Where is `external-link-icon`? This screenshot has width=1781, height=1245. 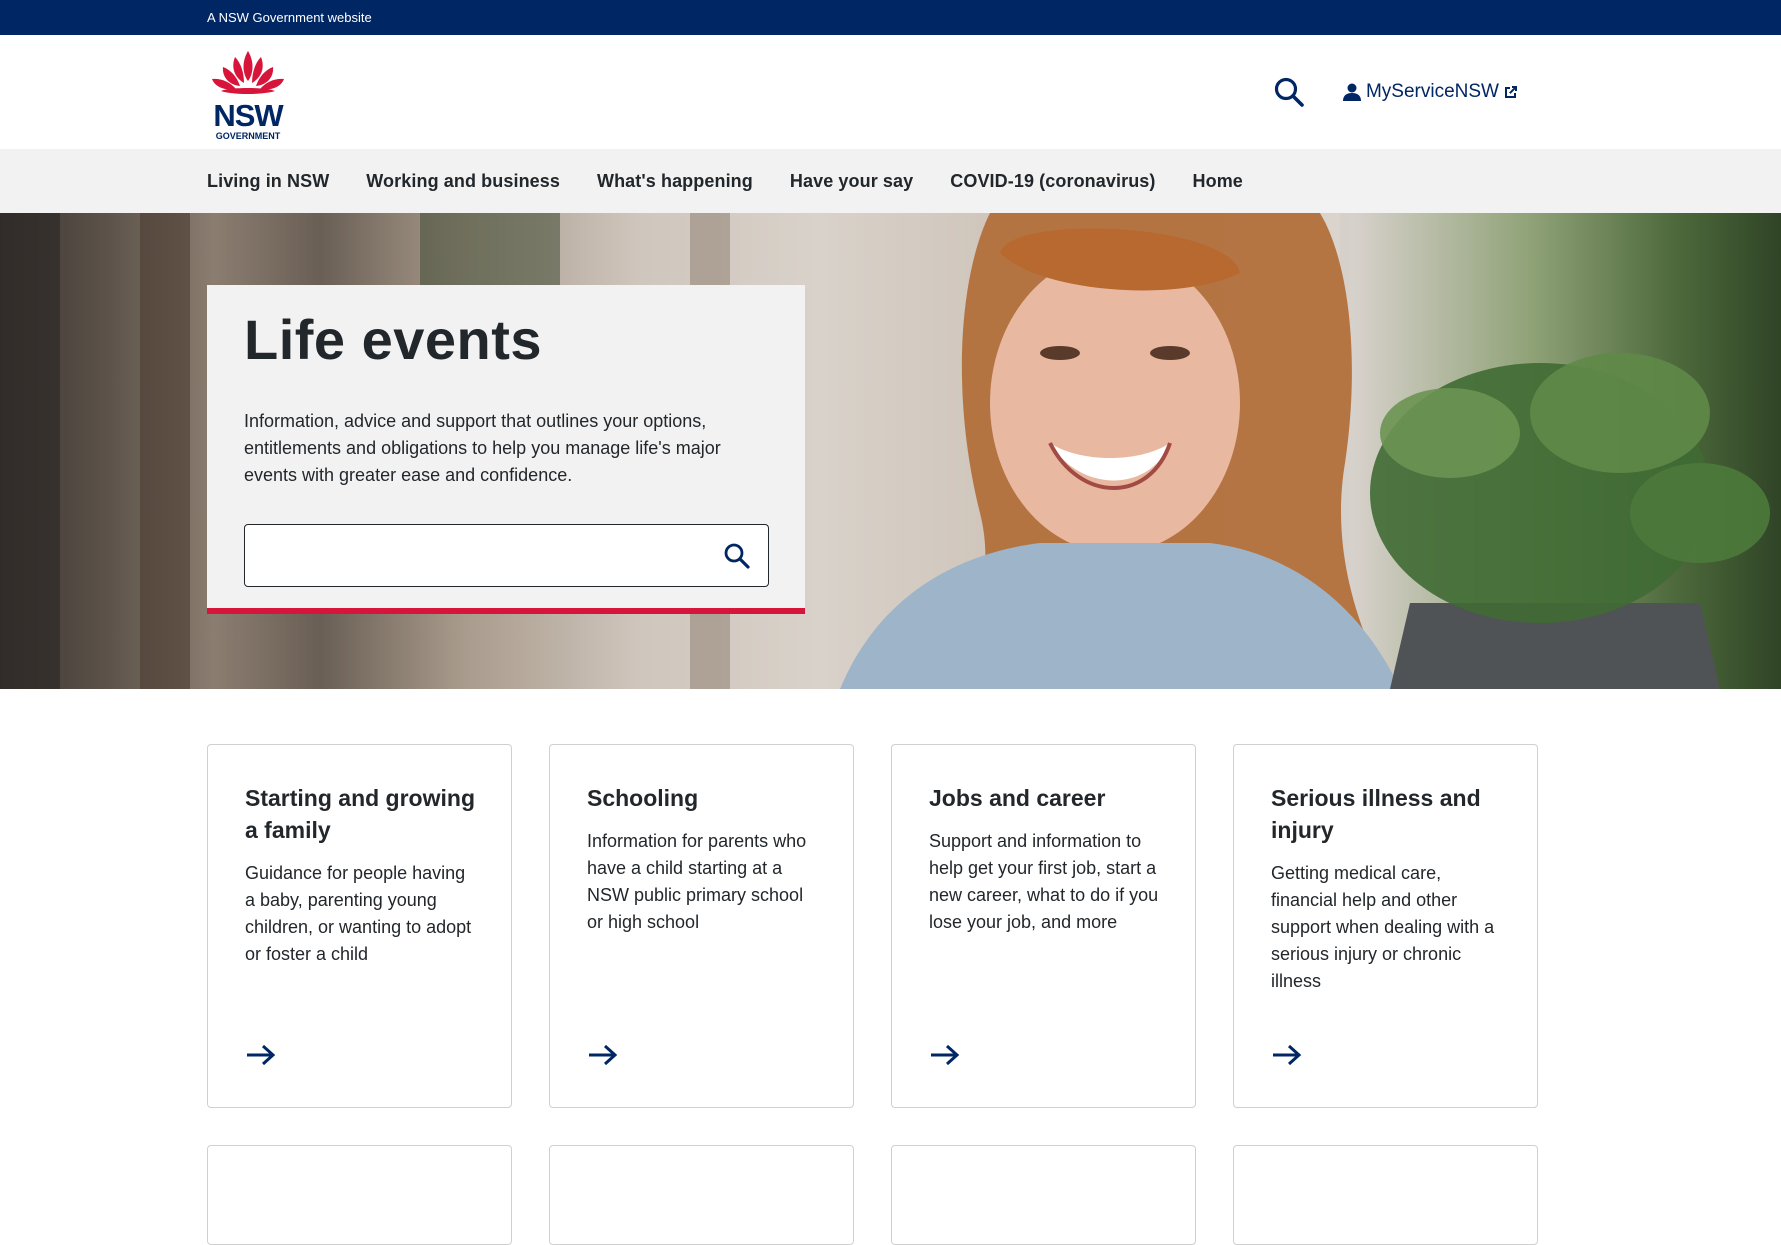
external-link-icon is located at coordinates (1511, 92).